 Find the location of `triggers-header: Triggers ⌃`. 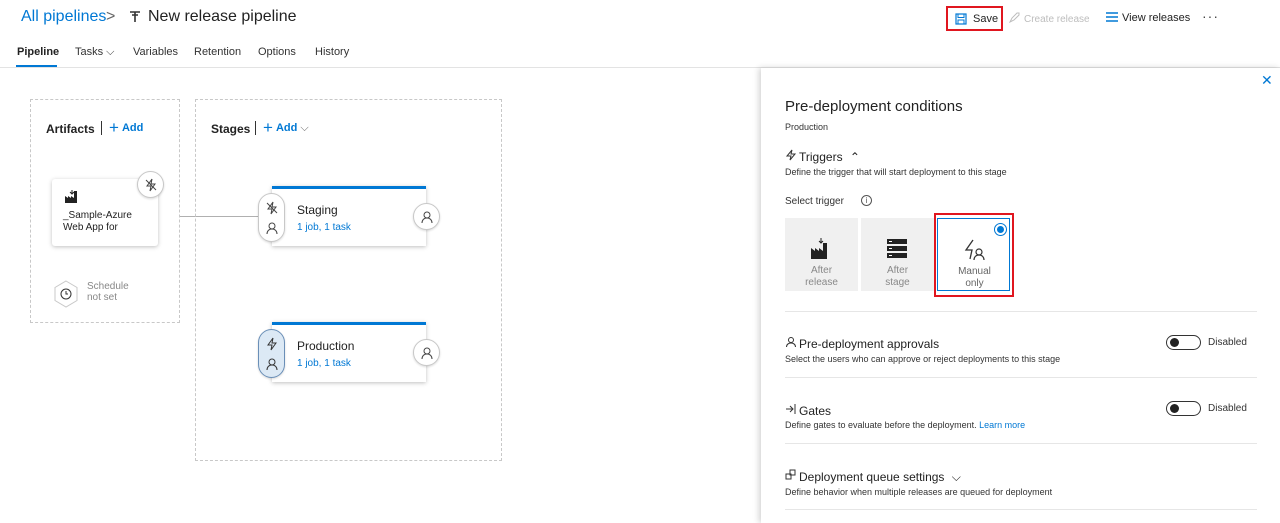

triggers-header: Triggers ⌃ is located at coordinates (822, 156).